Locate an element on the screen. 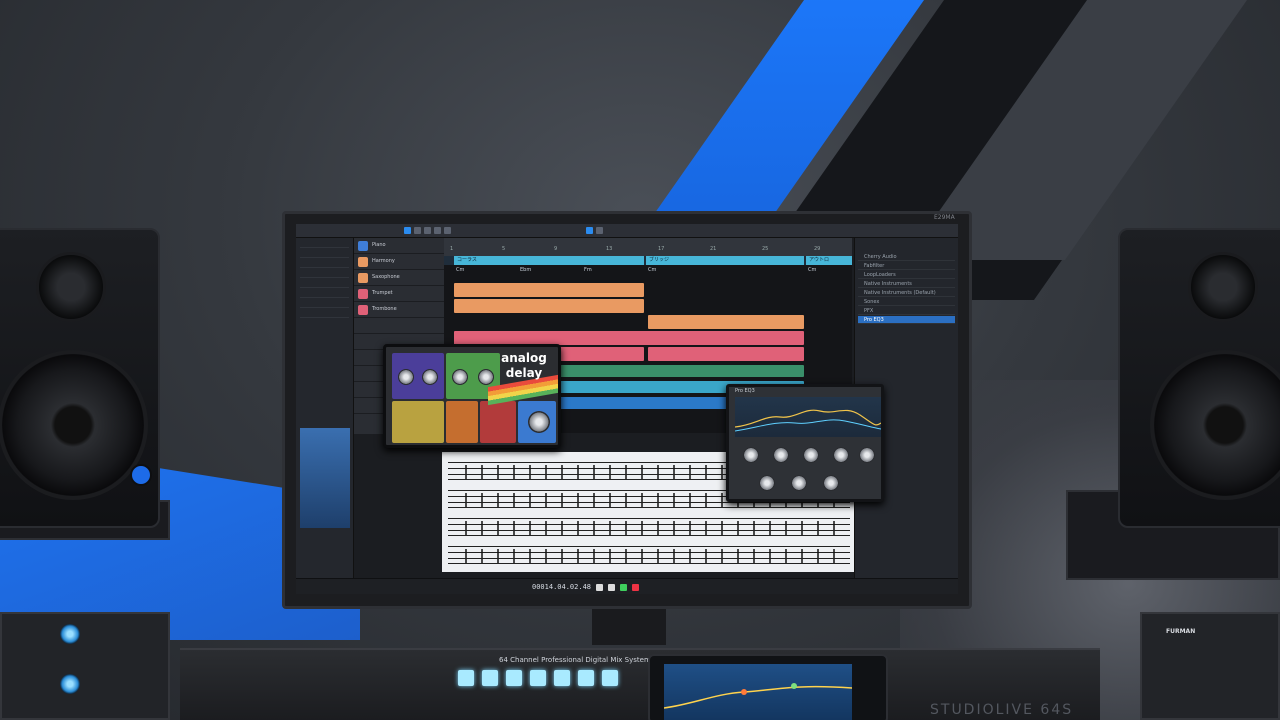 The width and height of the screenshot is (1280, 720). eq-spectrum-display is located at coordinates (808, 417).